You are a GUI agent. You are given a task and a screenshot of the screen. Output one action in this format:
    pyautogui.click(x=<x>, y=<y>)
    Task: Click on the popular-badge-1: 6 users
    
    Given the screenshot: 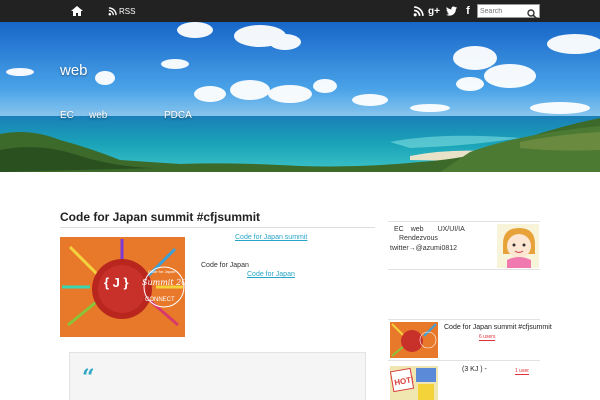 What is the action you would take?
    pyautogui.click(x=487, y=337)
    